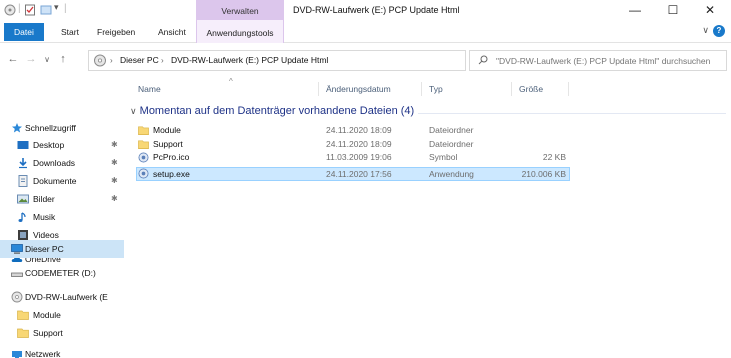 Image resolution: width=731 pixels, height=358 pixels. I want to click on forward-arrow-icon: →, so click(31, 59).